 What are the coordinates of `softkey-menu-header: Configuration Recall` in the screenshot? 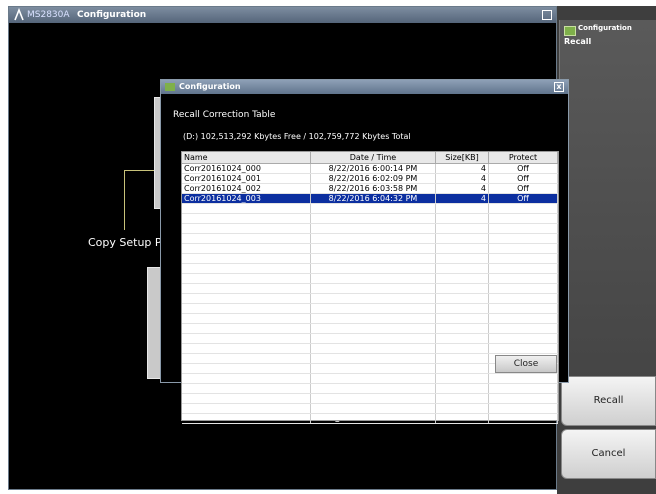 It's located at (607, 200).